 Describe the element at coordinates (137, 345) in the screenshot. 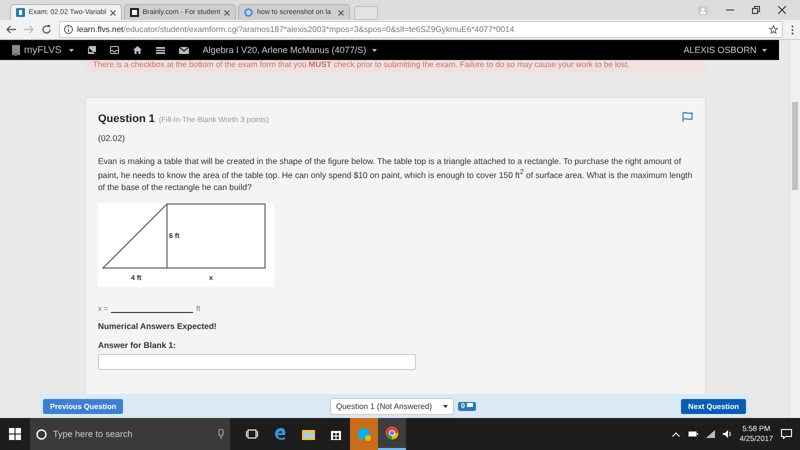

I see `answer-label: Answer for Blank 1:` at that location.